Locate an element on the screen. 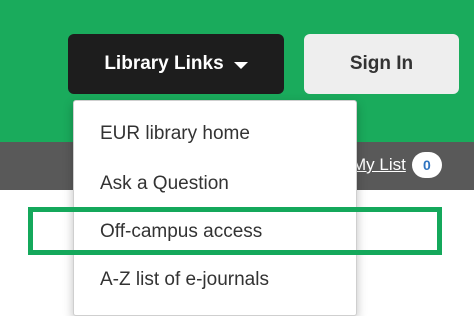 This screenshot has height=316, width=474. library-links-label: Library Links is located at coordinates (164, 63).